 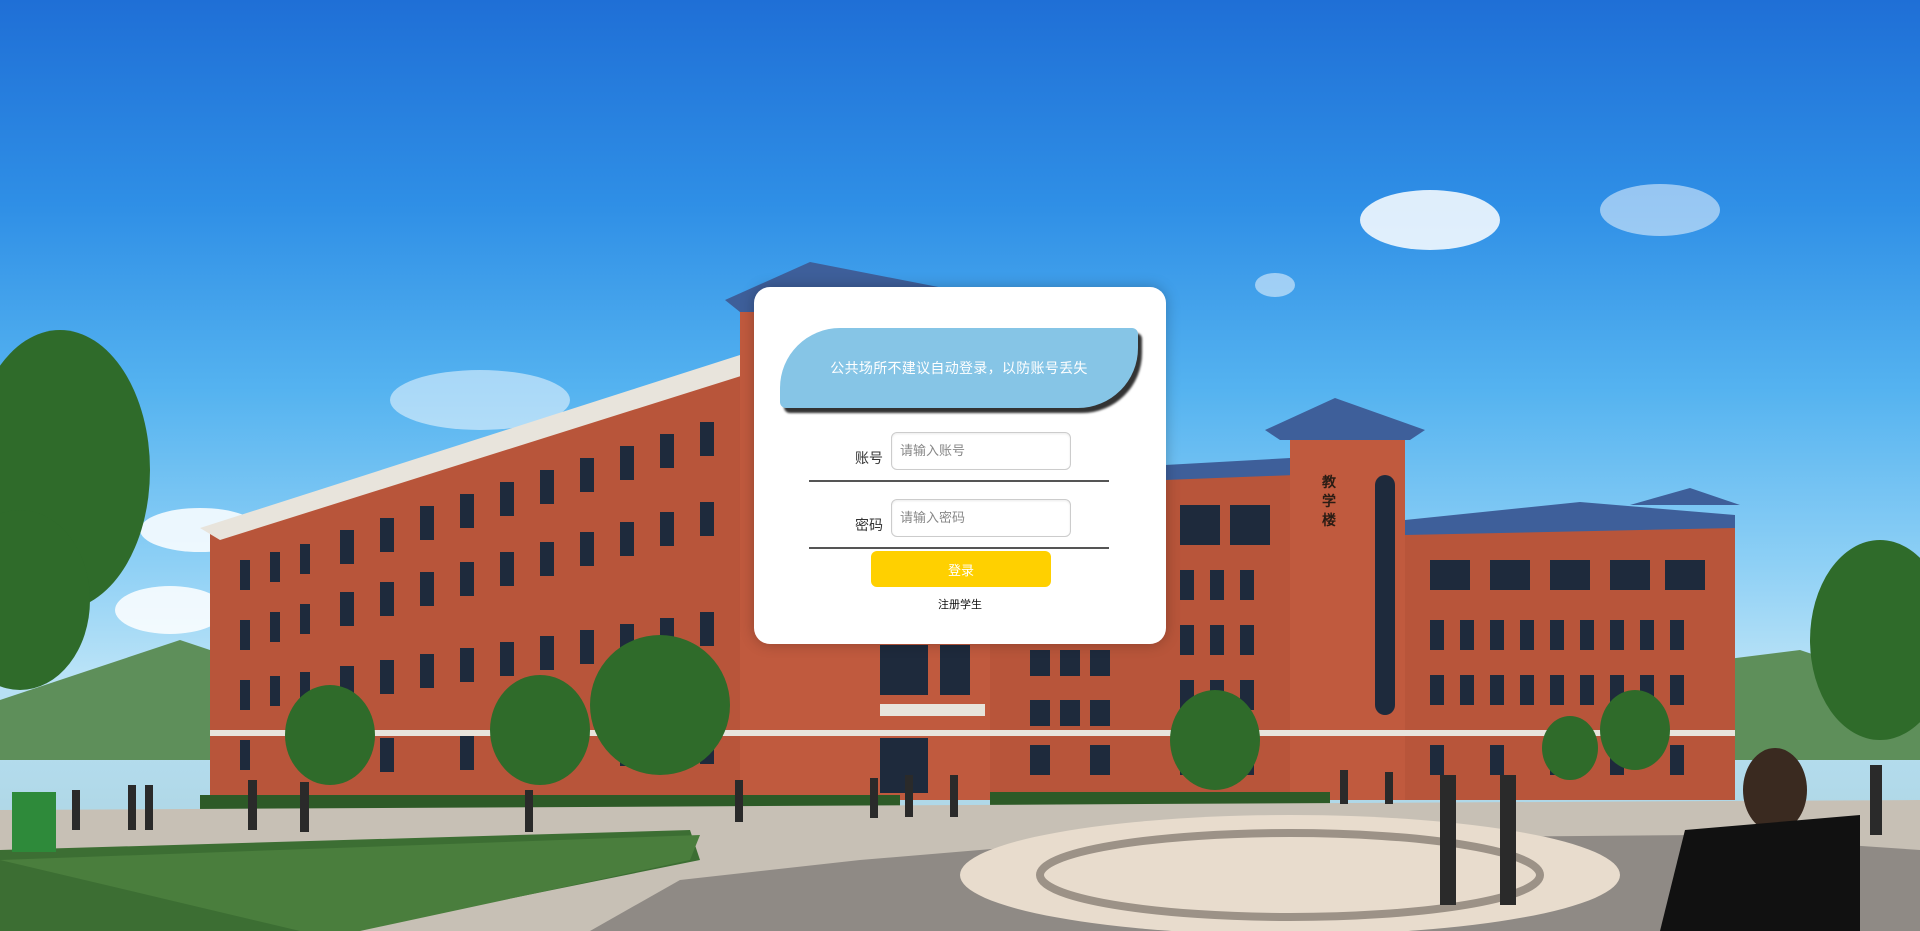 What do you see at coordinates (869, 459) in the screenshot?
I see `account-label: 账号` at bounding box center [869, 459].